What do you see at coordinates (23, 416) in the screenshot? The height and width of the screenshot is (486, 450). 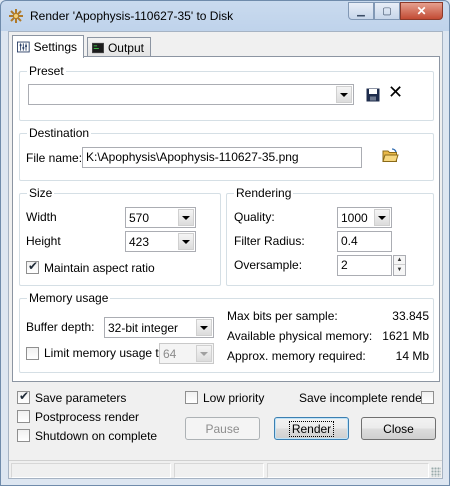 I see `postprocess-checkbox` at bounding box center [23, 416].